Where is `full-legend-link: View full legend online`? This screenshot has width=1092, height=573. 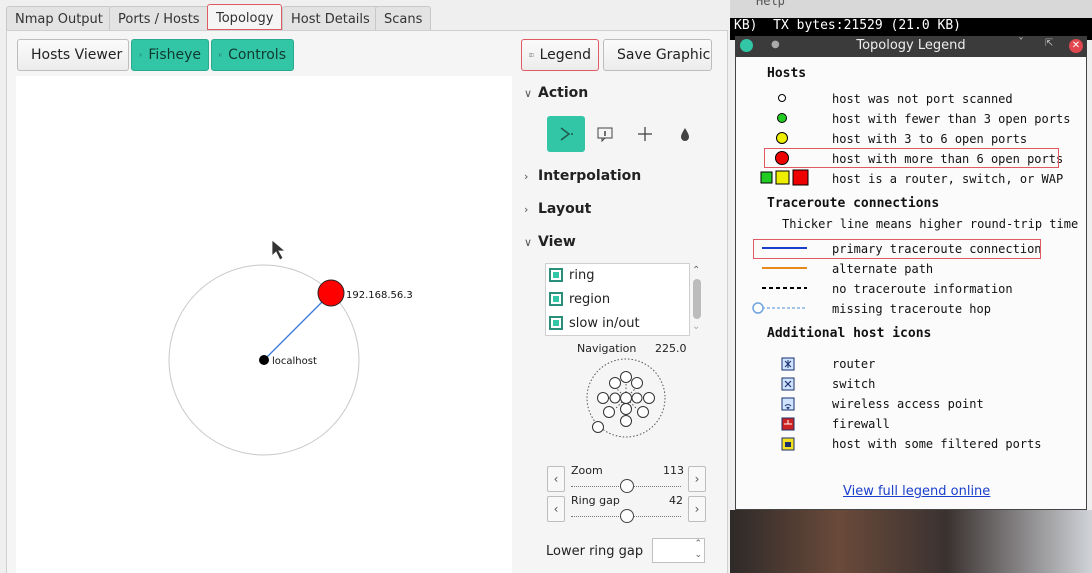
full-legend-link: View full legend online is located at coordinates (916, 491).